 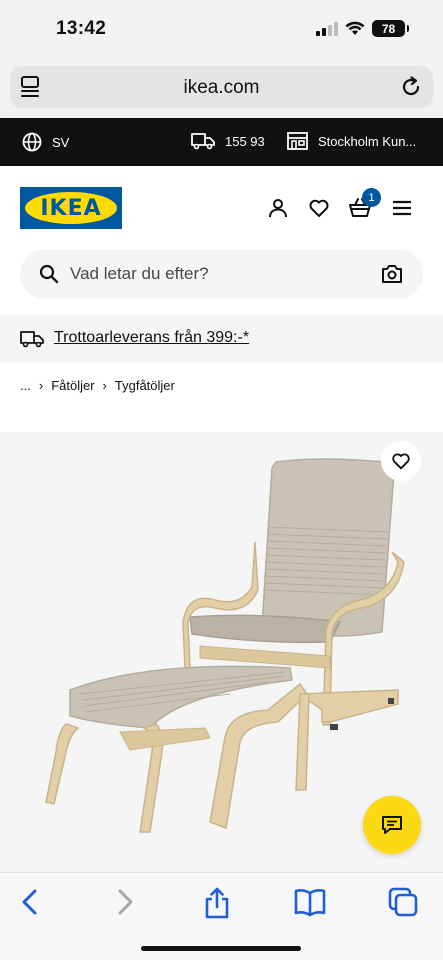 What do you see at coordinates (411, 87) in the screenshot?
I see `reload-icon` at bounding box center [411, 87].